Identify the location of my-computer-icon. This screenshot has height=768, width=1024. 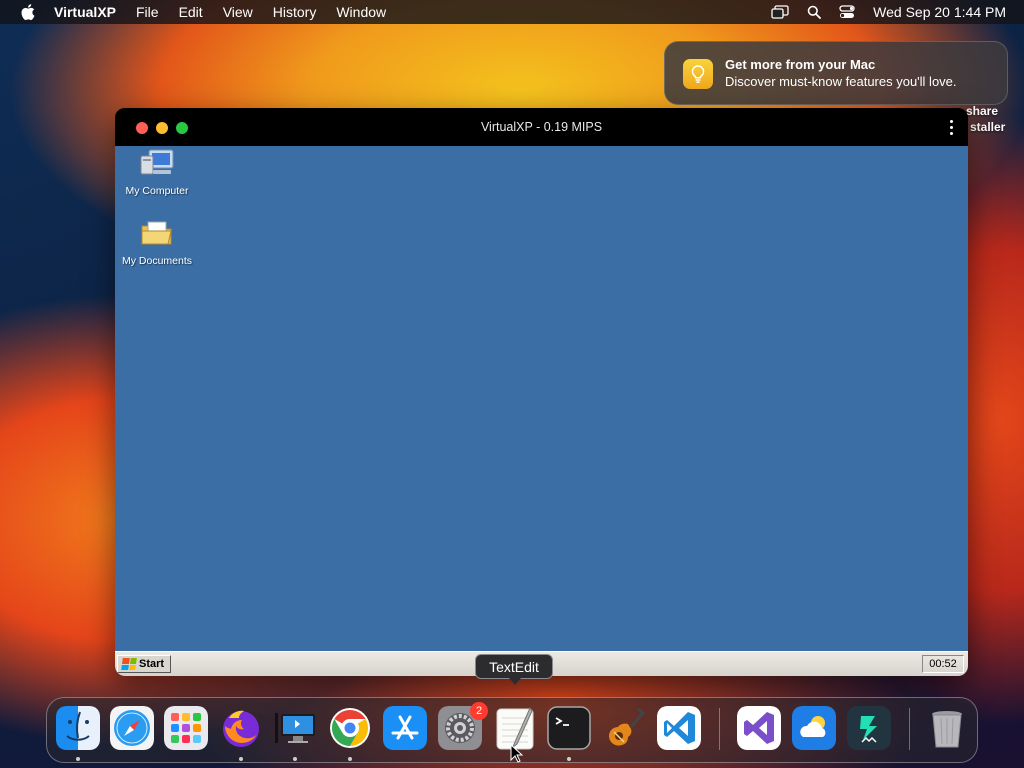
(157, 162).